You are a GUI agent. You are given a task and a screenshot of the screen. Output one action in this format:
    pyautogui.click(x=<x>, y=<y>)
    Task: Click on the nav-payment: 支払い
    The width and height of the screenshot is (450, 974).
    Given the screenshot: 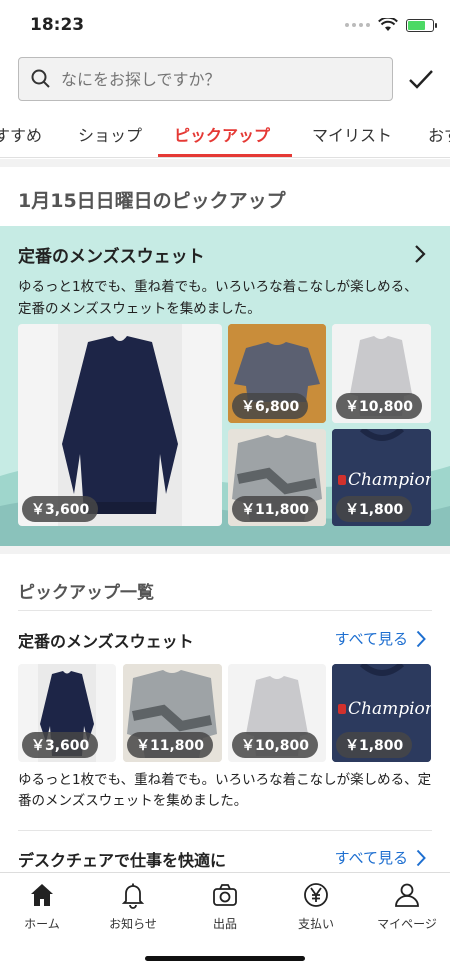 What is the action you would take?
    pyautogui.click(x=316, y=906)
    